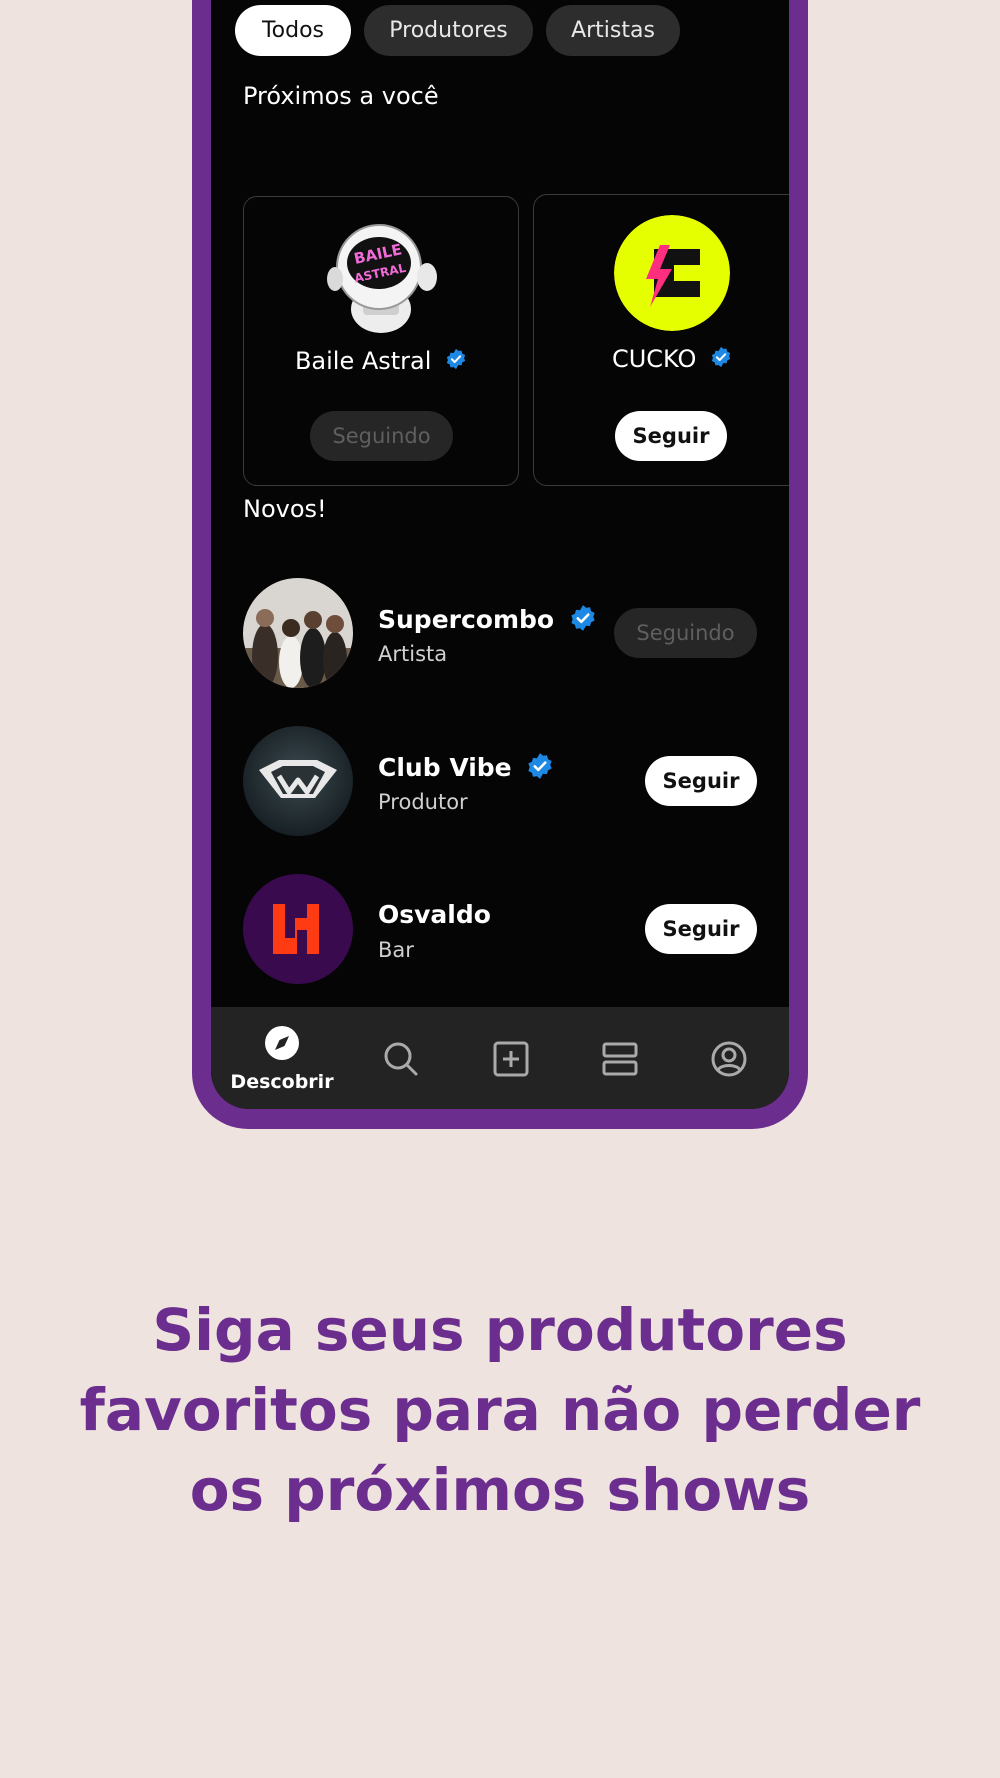  I want to click on compass-icon, so click(282, 1045).